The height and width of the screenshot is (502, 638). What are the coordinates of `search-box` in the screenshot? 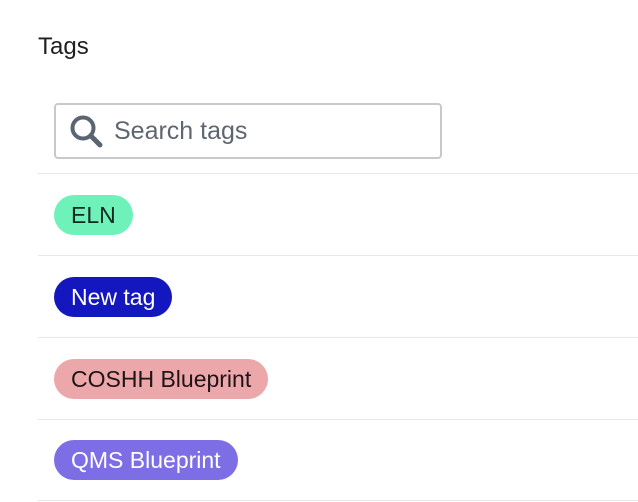 It's located at (248, 131).